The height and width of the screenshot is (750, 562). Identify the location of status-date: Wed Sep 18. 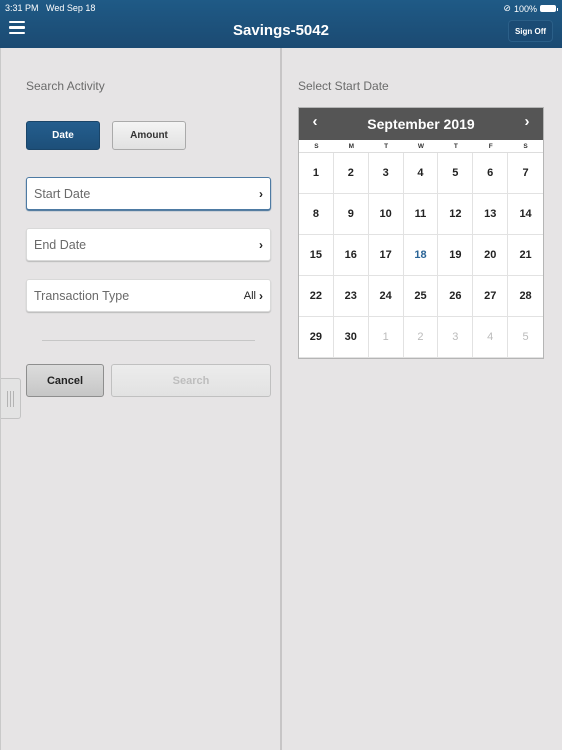
(71, 8).